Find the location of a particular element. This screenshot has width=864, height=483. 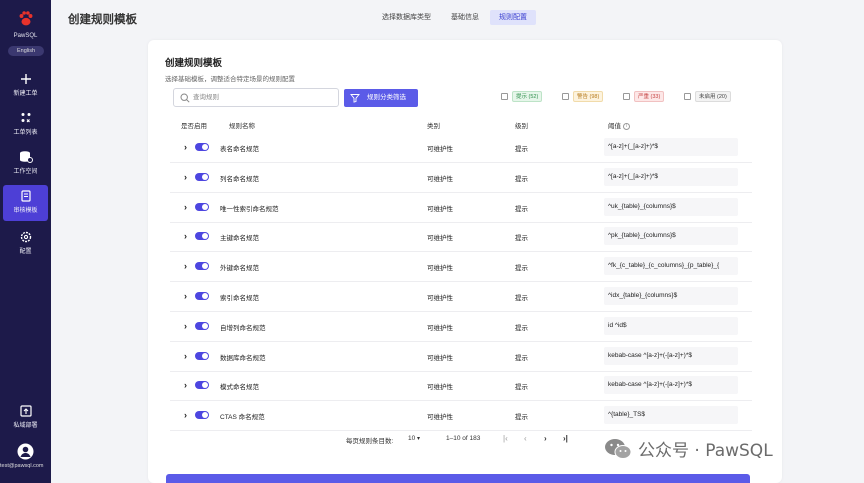

paw-logo-icon is located at coordinates (25, 18).